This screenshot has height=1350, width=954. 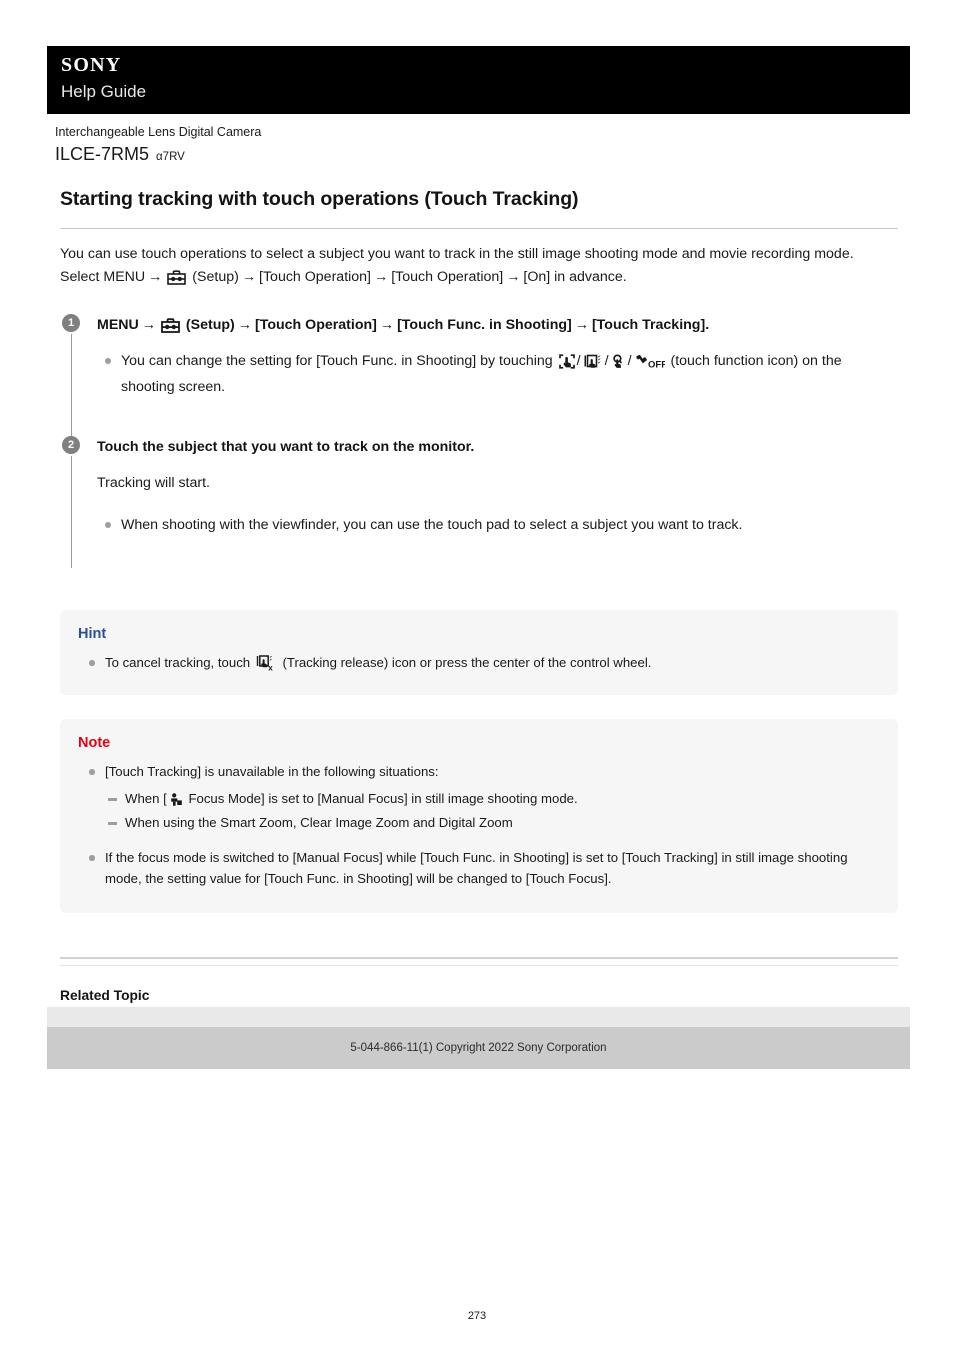 What do you see at coordinates (148, 325) in the screenshot?
I see `arrow-glyph-5: →` at bounding box center [148, 325].